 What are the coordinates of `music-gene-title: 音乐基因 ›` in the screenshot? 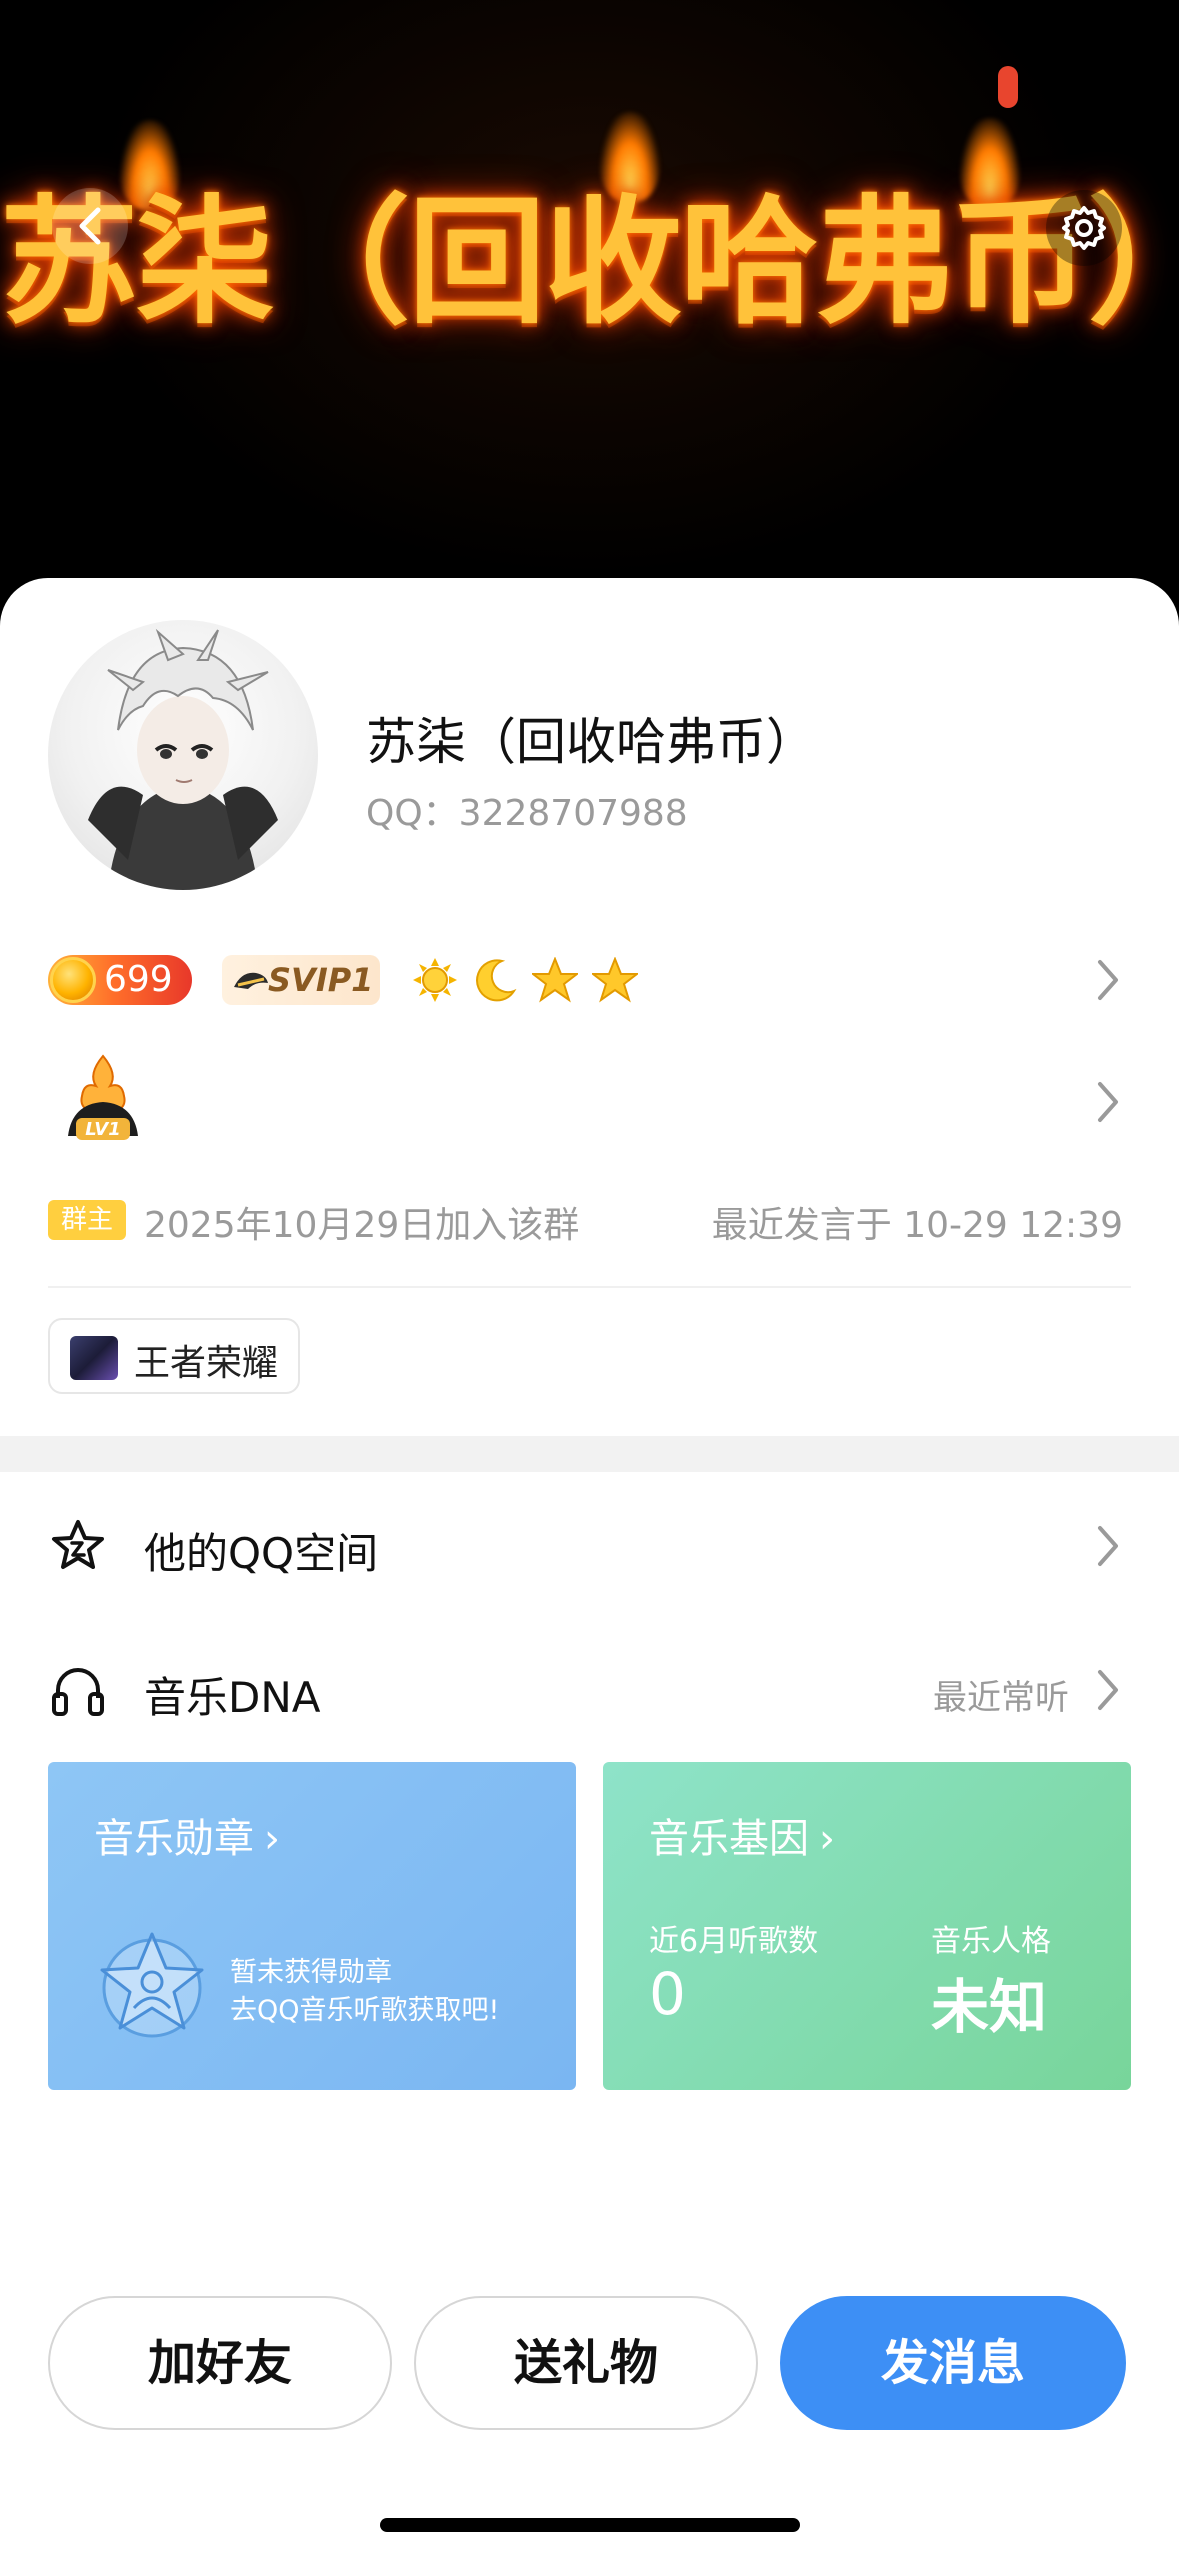 It's located at (742, 1835).